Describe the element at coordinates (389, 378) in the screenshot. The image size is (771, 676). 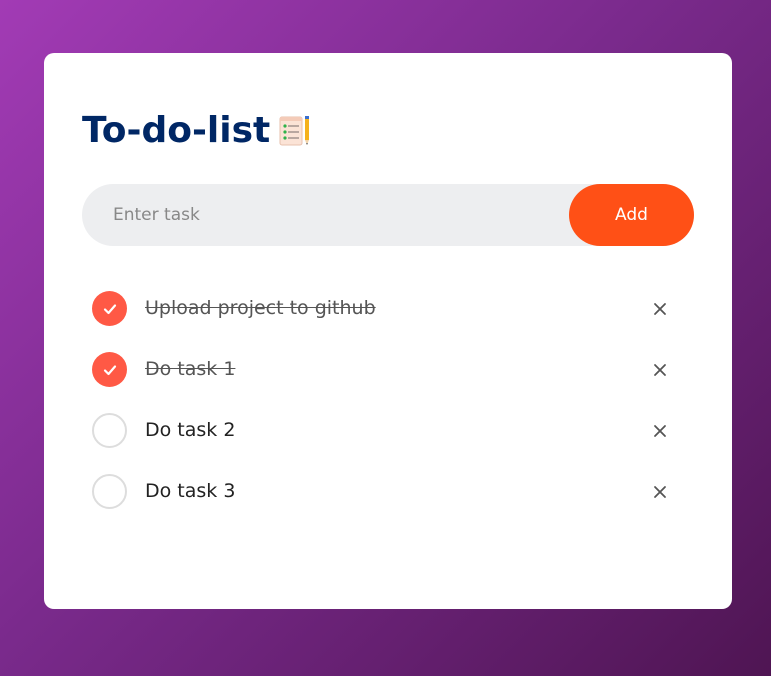
I see `list-item: Do task 1` at that location.